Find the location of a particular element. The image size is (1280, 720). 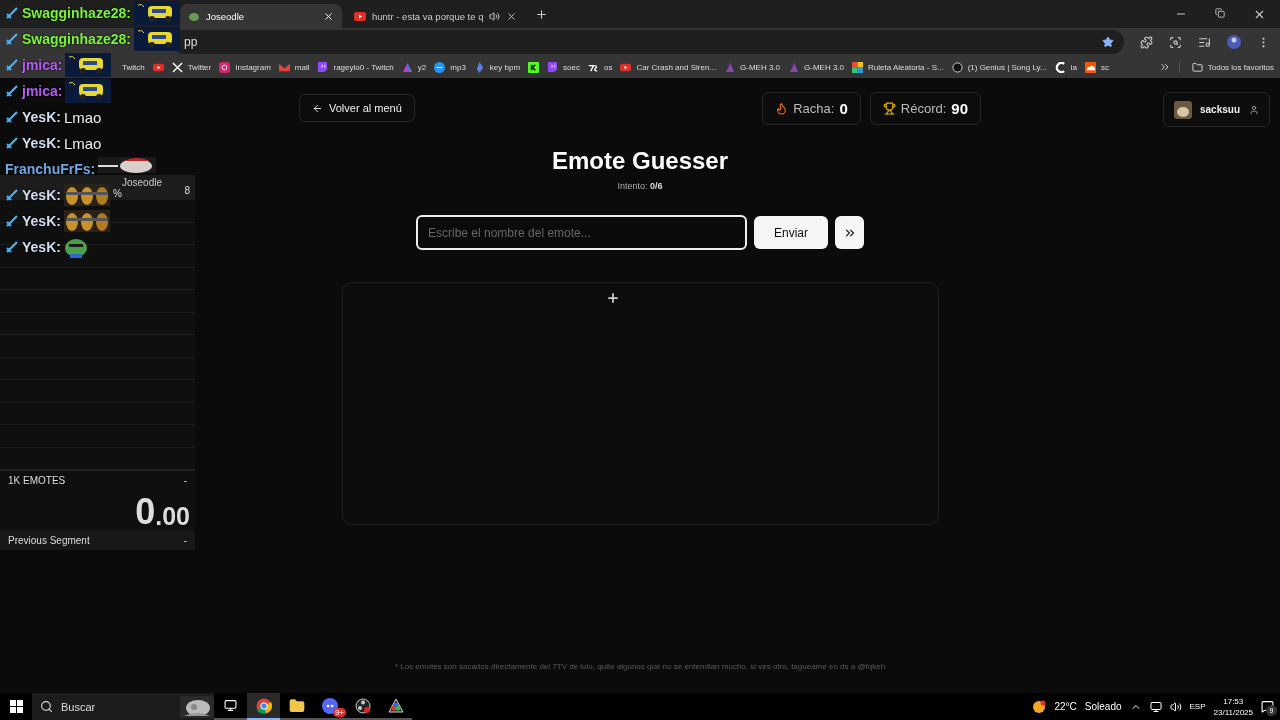

bookmark: ia is located at coordinates (1065, 67).